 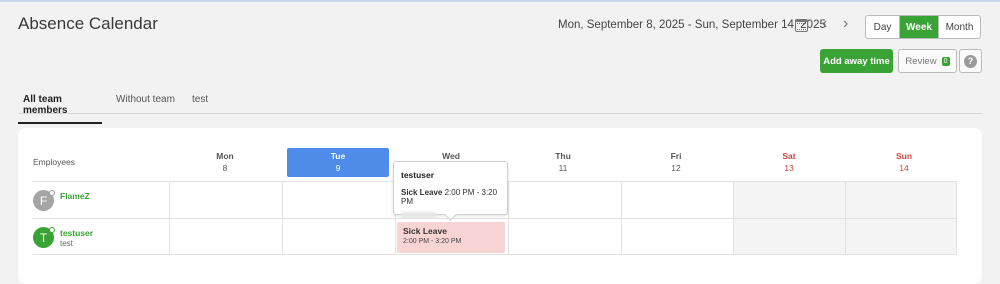 I want to click on day-name: Mon, so click(x=225, y=156).